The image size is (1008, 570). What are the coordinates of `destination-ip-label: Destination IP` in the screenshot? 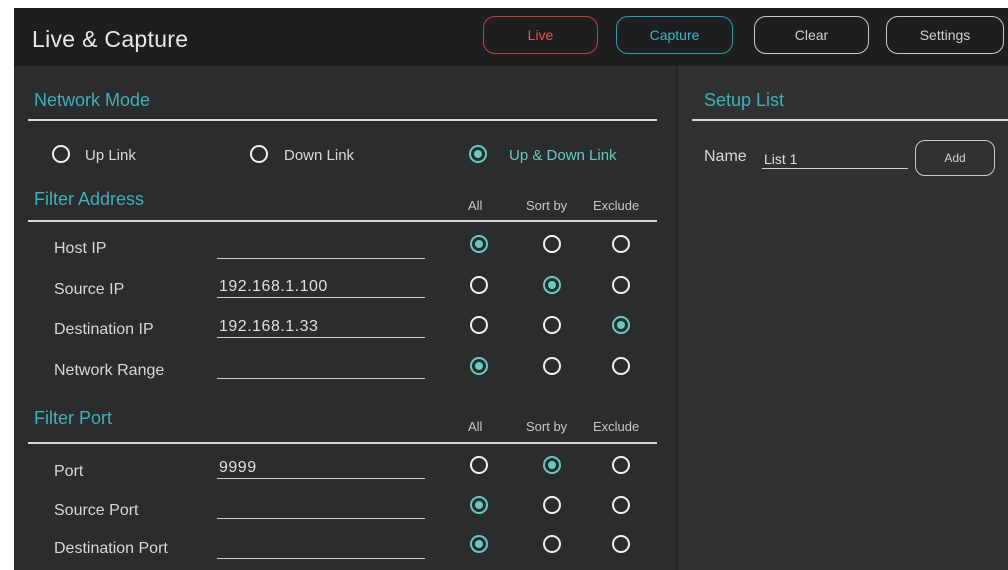 It's located at (104, 329).